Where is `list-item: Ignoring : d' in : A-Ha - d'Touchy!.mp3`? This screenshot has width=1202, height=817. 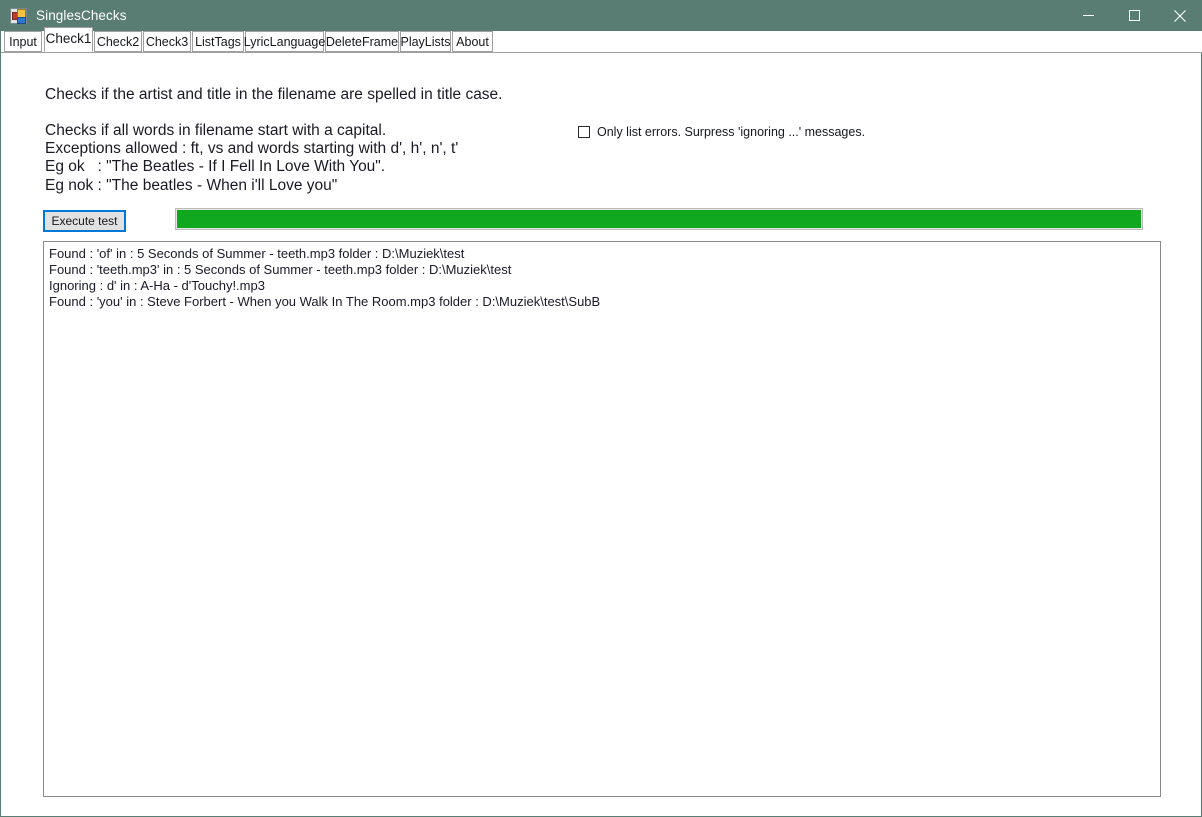 list-item: Ignoring : d' in : A-Ha - d'Touchy!.mp3 is located at coordinates (157, 285).